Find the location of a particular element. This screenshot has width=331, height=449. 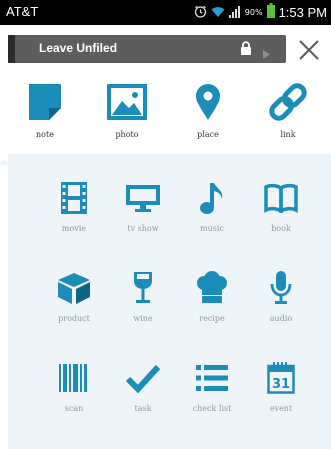

calendar-icon: 31 is located at coordinates (281, 378).